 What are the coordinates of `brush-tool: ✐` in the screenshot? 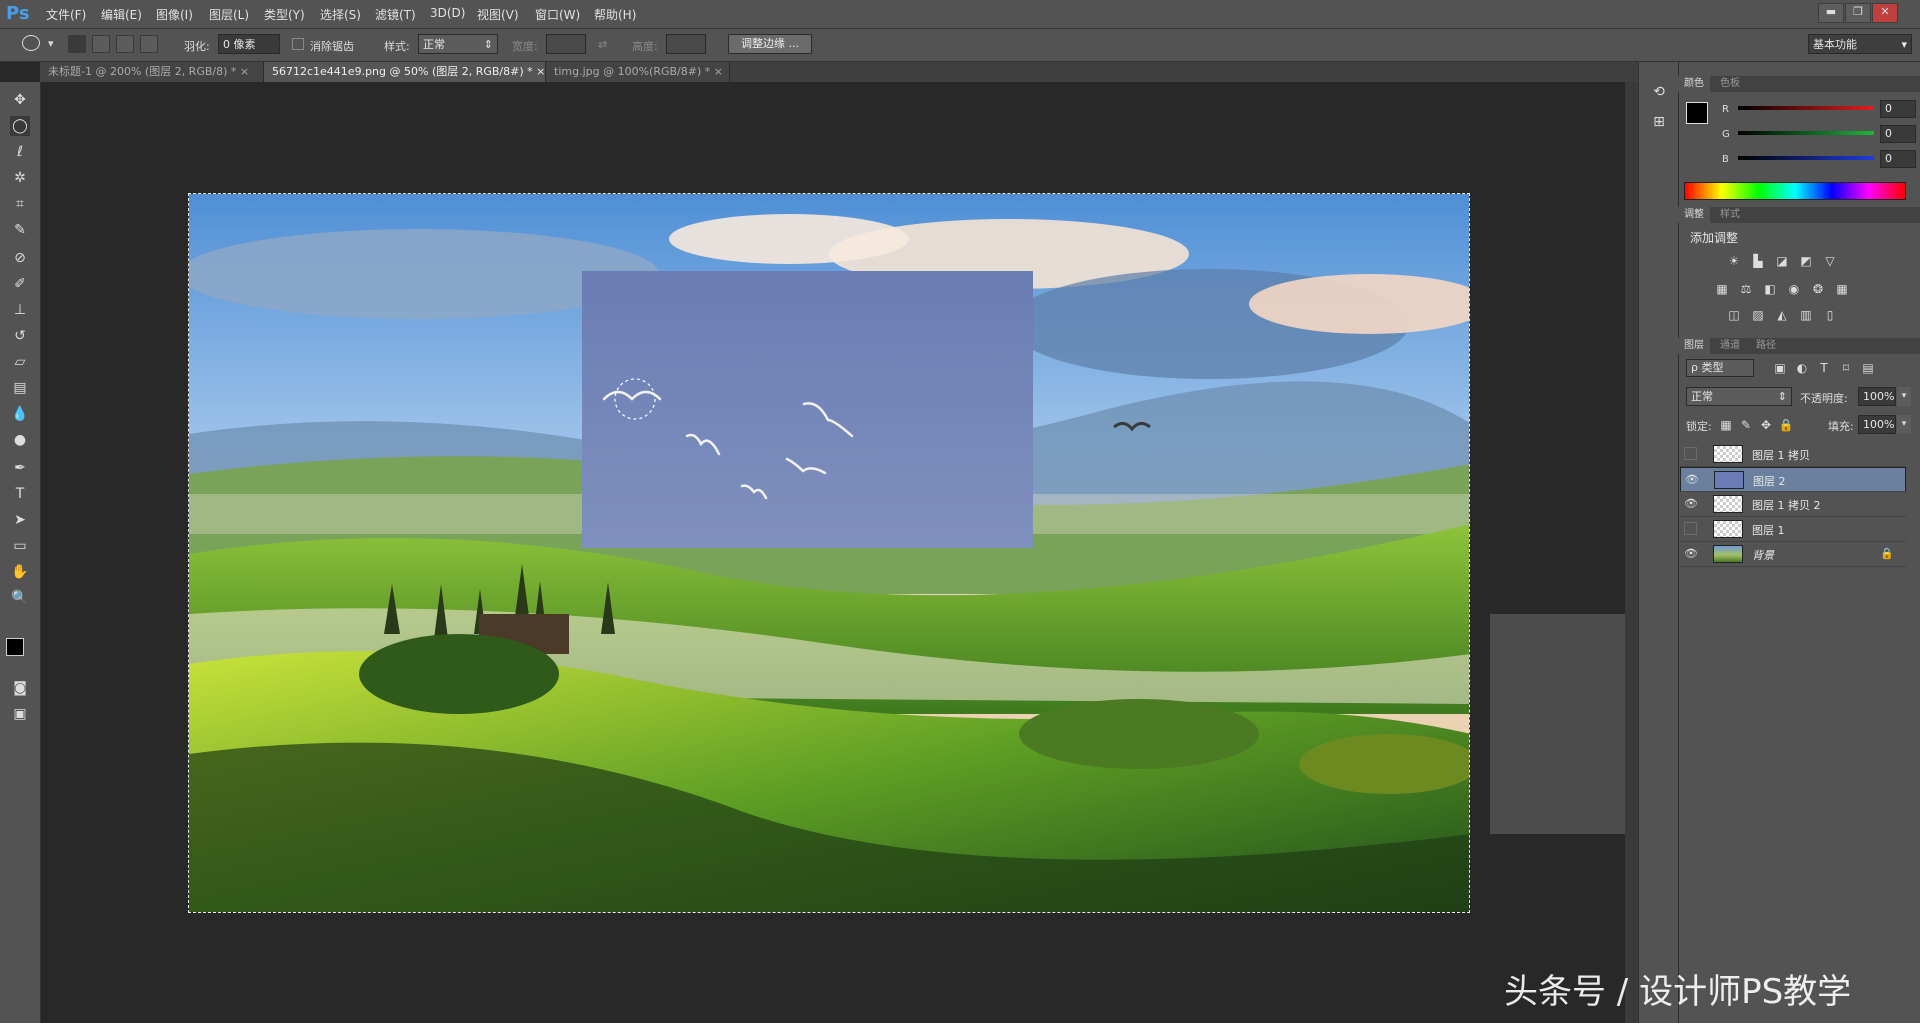 It's located at (20, 284).